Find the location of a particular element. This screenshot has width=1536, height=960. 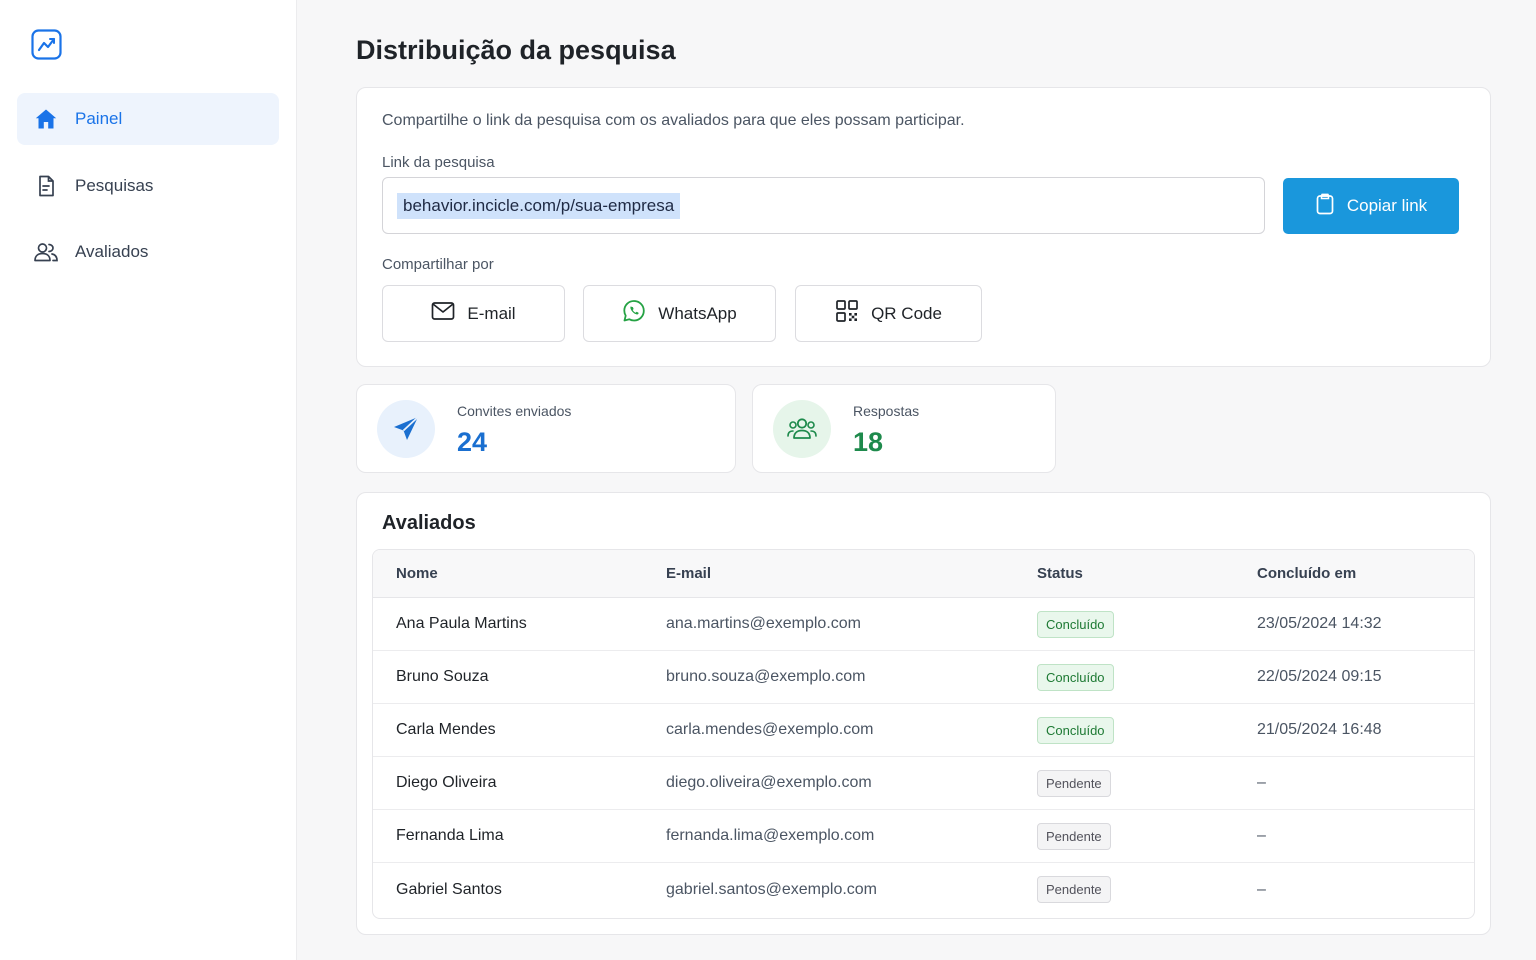

cell-name: Bruno Souza is located at coordinates (442, 676).